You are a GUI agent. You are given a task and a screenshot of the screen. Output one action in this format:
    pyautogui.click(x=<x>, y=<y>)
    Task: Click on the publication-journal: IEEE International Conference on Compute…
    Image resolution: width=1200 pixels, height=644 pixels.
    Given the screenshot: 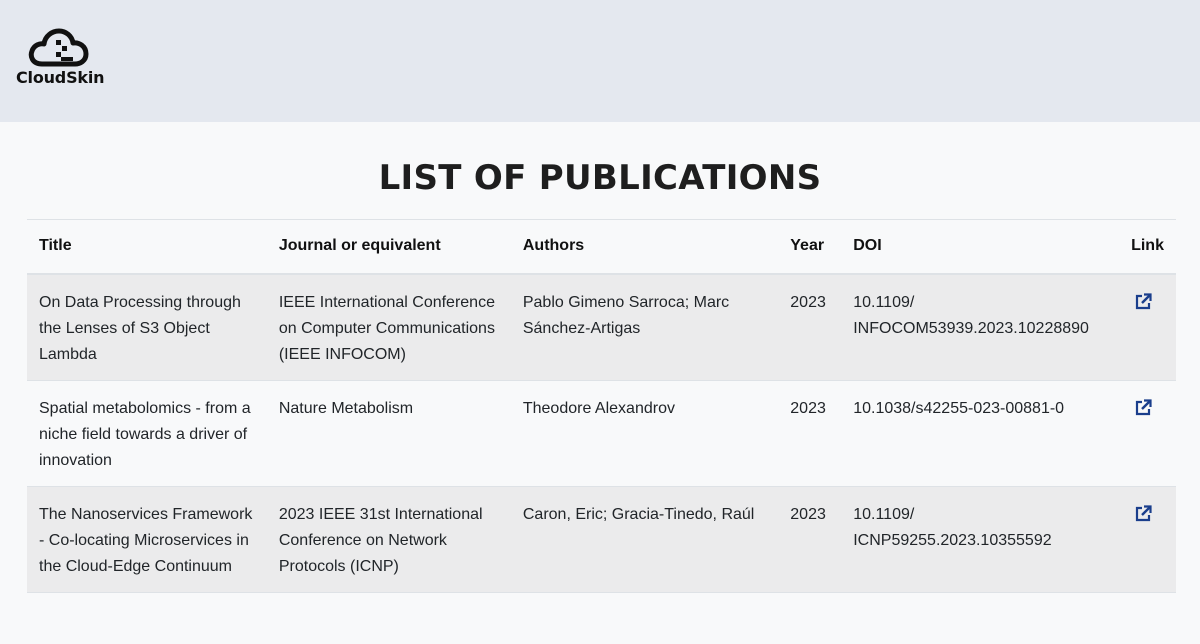 What is the action you would take?
    pyautogui.click(x=388, y=327)
    